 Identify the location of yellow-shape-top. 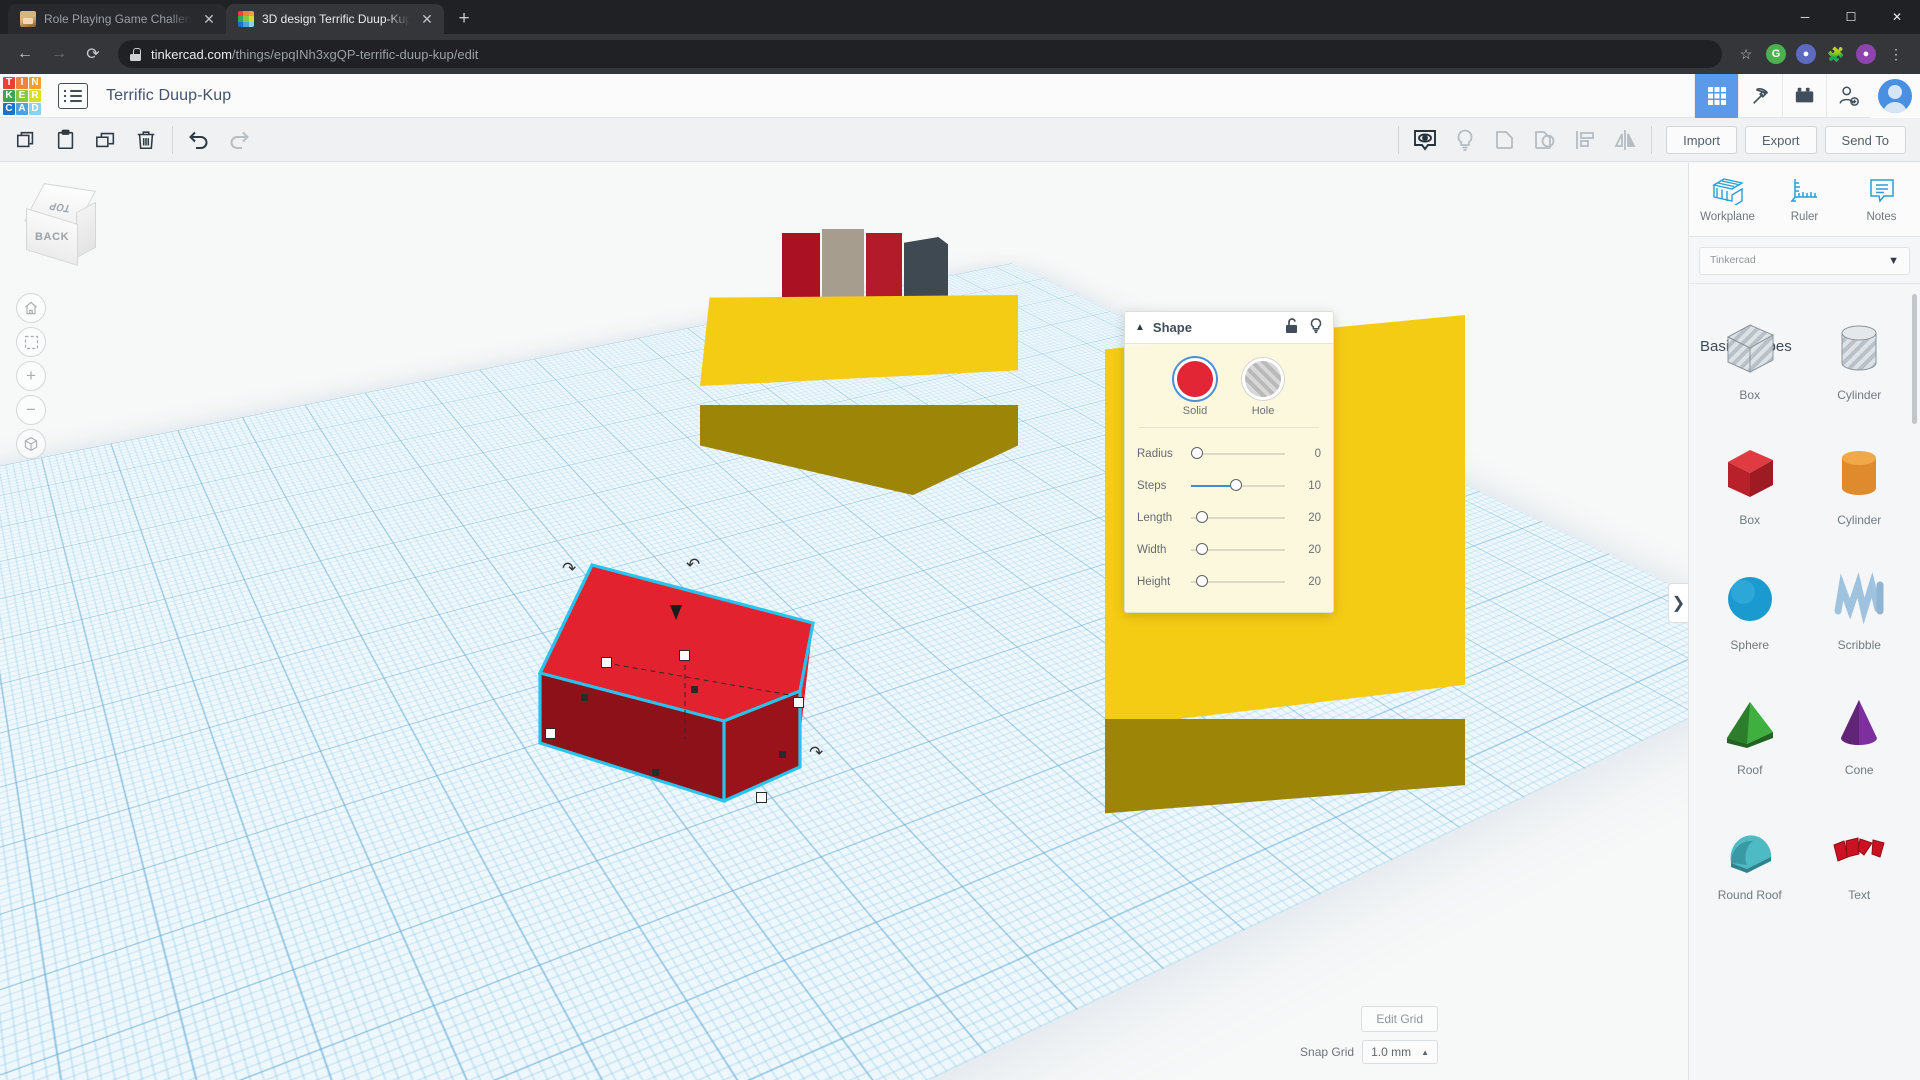
(860, 364).